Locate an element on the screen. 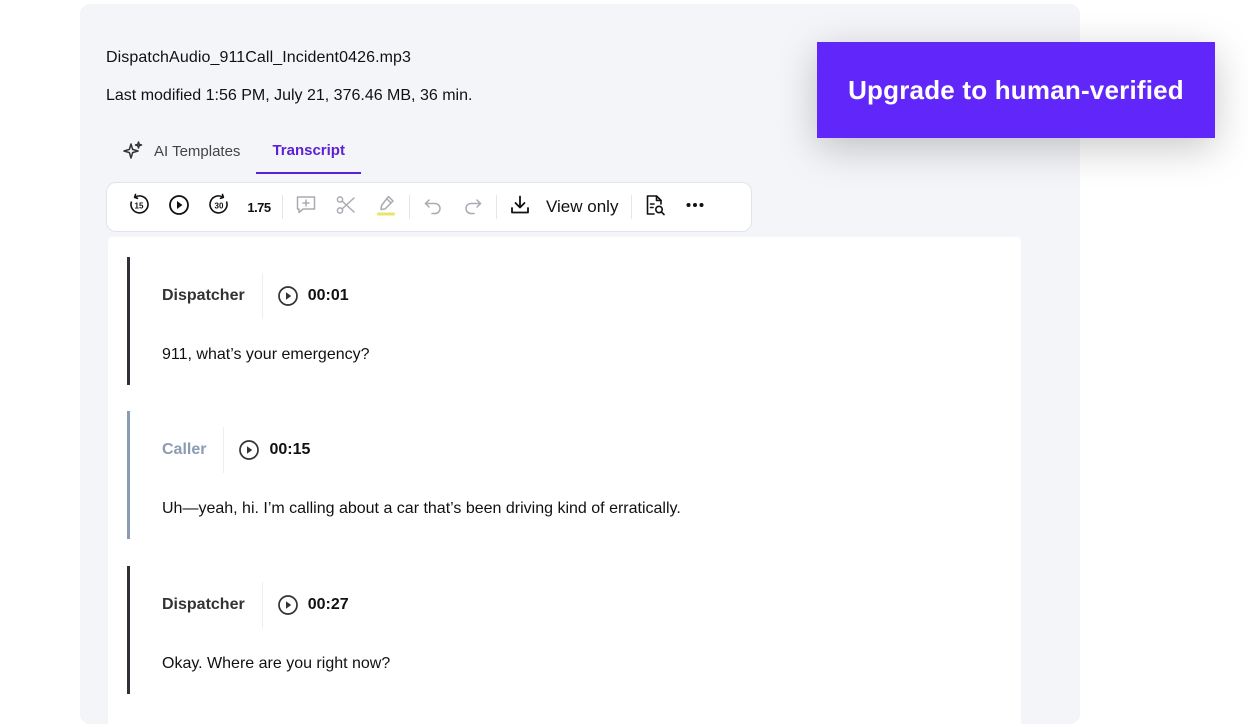 The width and height of the screenshot is (1248, 727). play-button is located at coordinates (179, 207).